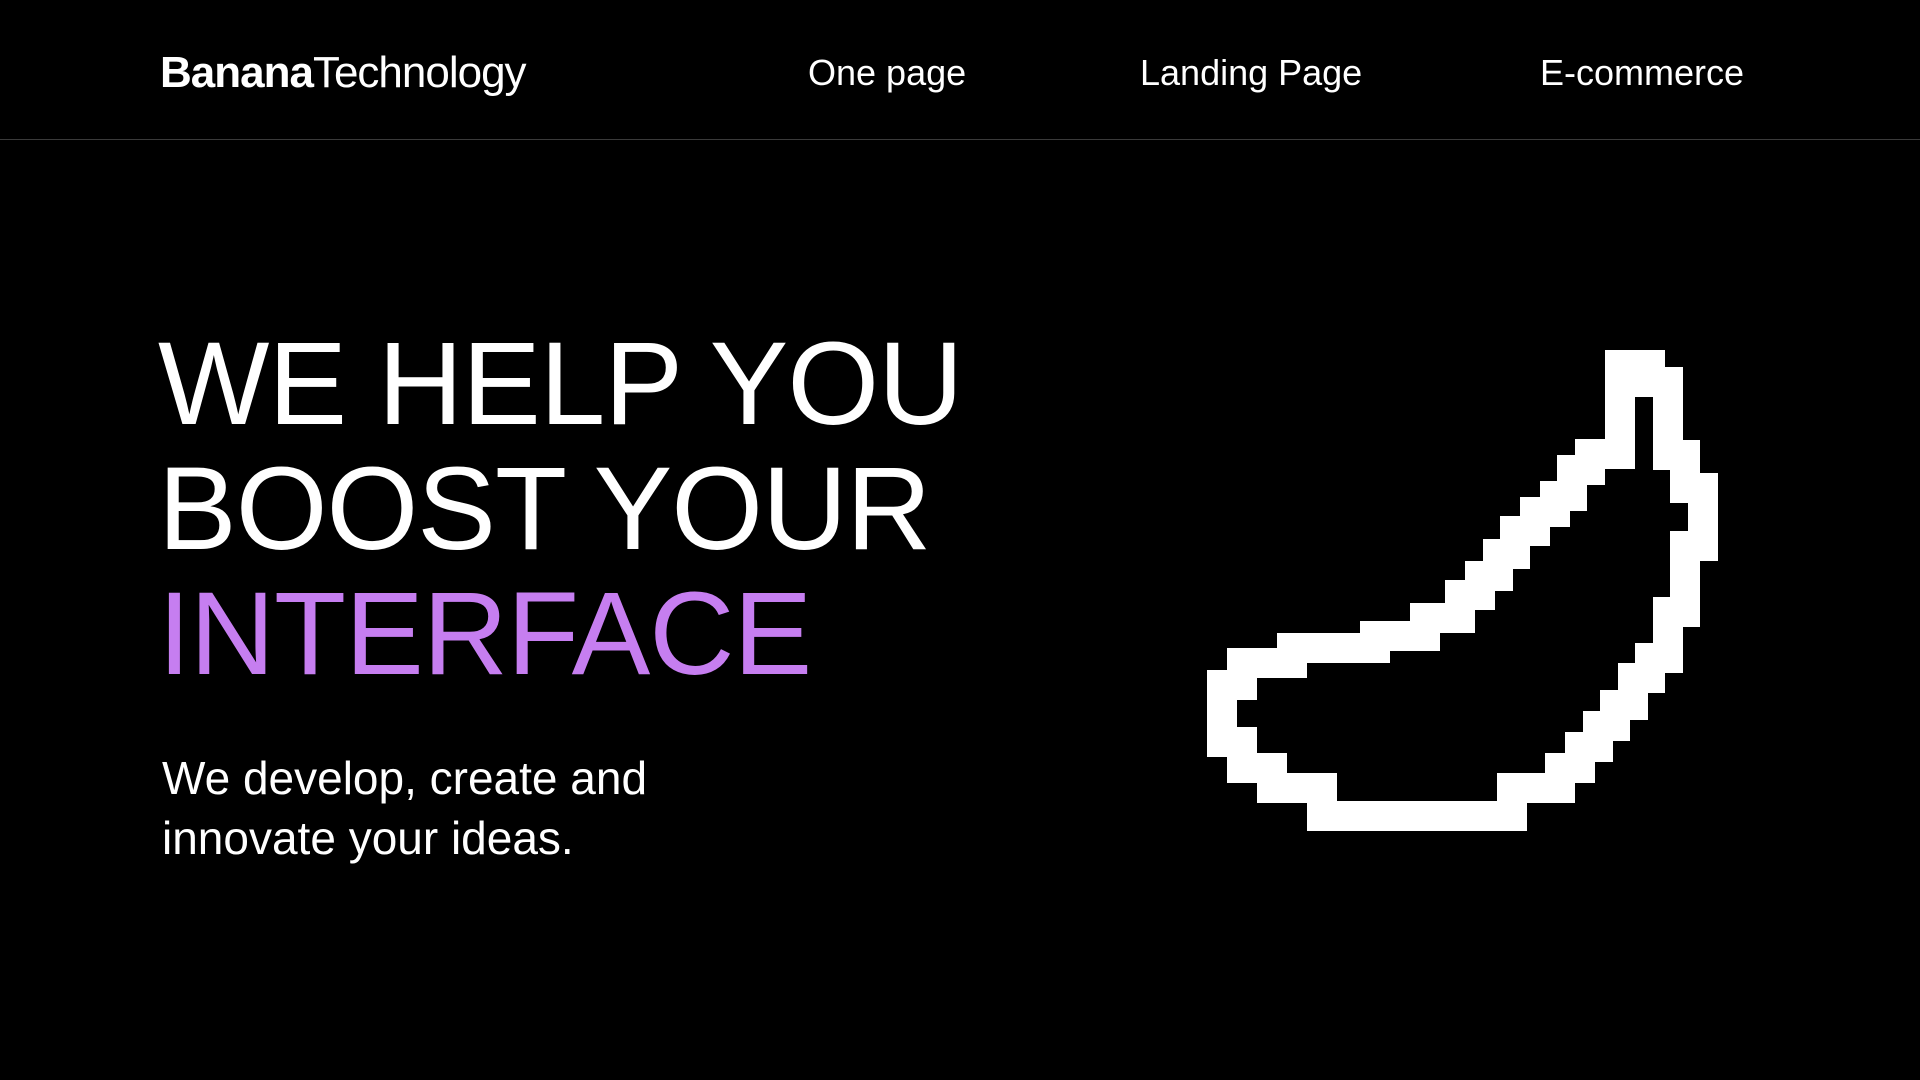 This screenshot has height=1080, width=1920. What do you see at coordinates (545, 509) in the screenshot?
I see `hero-title-line-2: BOOST YOUR` at bounding box center [545, 509].